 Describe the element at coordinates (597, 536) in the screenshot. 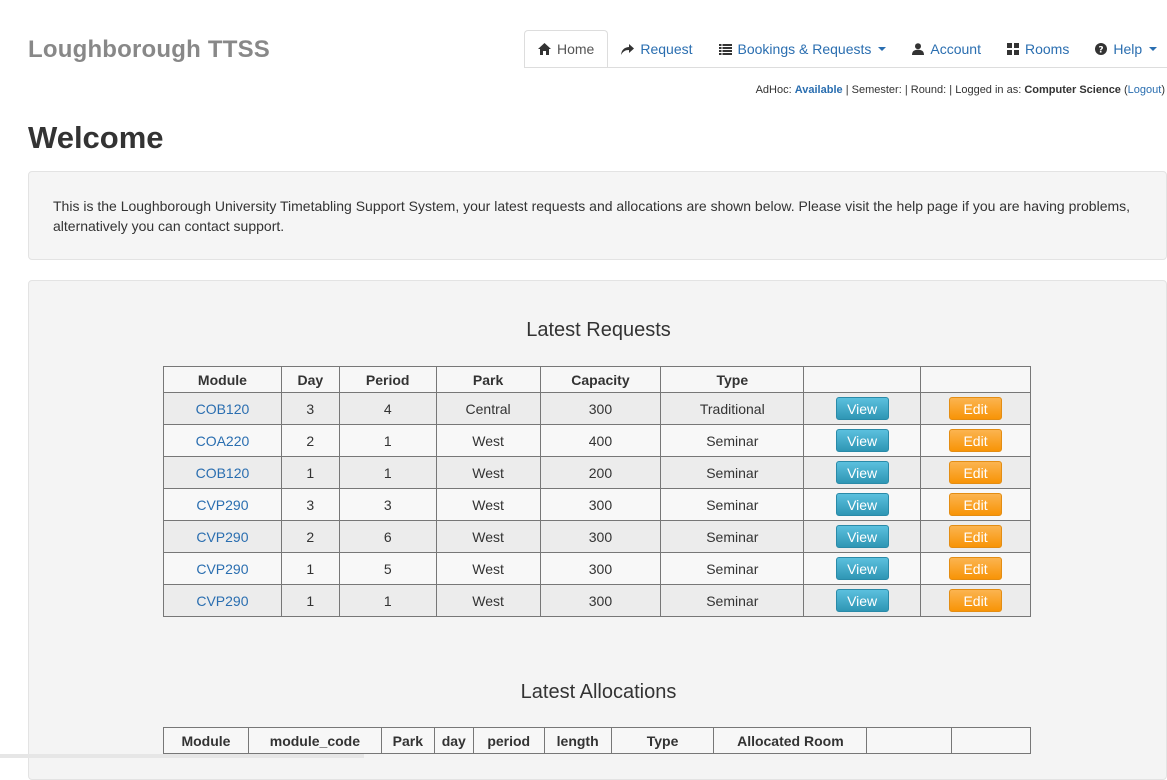

I see `table-row: CVP290 2 6 West 300 Seminar View Edit` at that location.